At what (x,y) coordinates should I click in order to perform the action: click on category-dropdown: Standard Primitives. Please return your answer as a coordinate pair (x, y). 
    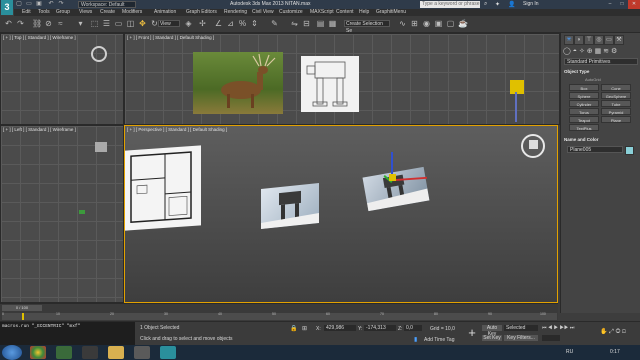
    Looking at the image, I should click on (601, 61).